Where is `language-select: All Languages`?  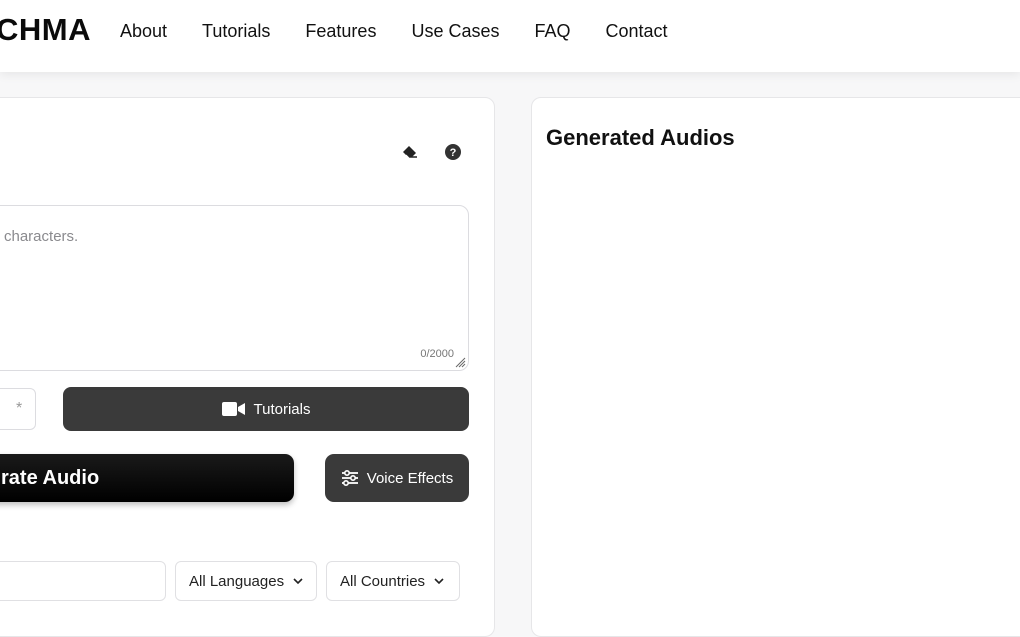 language-select: All Languages is located at coordinates (246, 581).